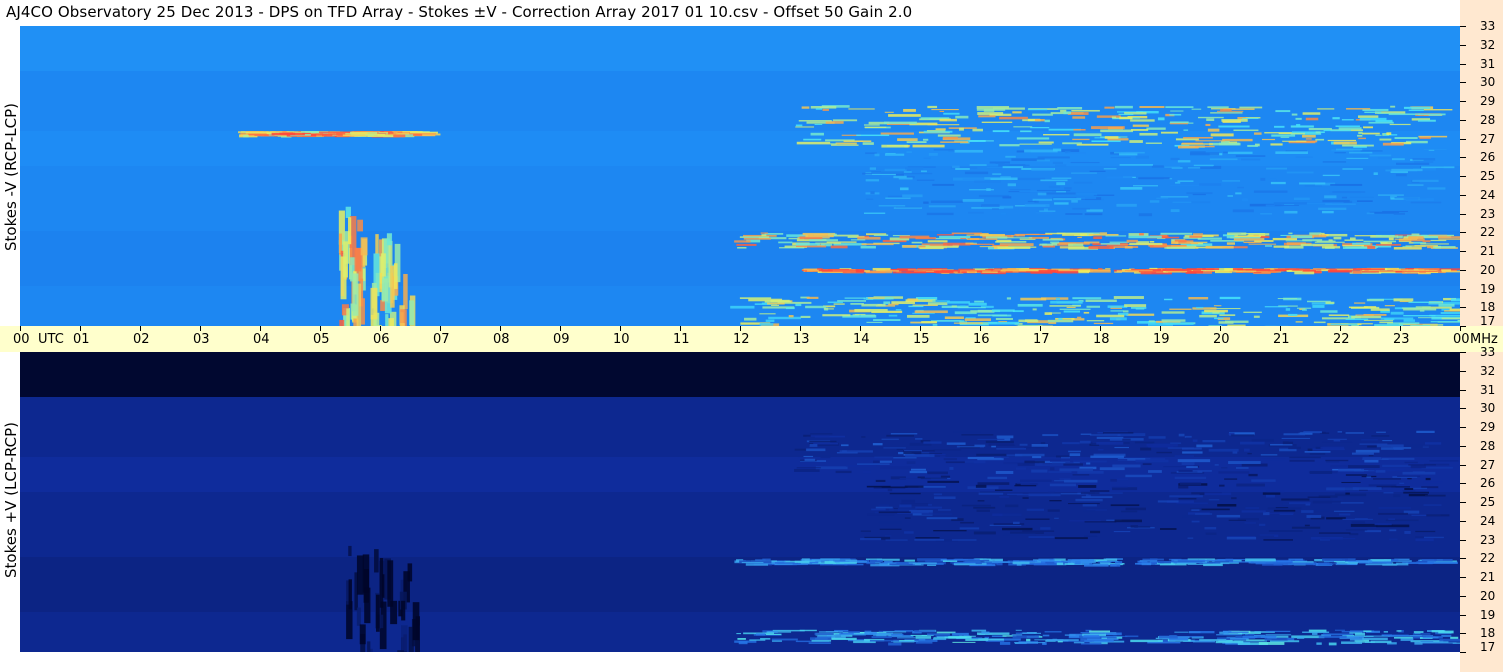 The image size is (1503, 672). Describe the element at coordinates (1484, 339) in the screenshot. I see `frequency-unit-label: MHz` at that location.